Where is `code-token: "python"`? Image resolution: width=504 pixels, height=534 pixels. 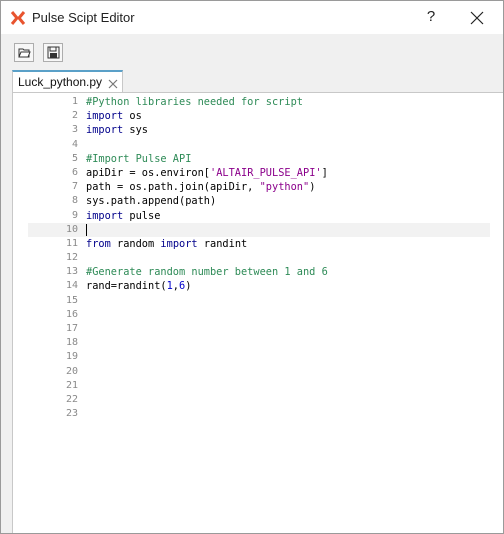
code-token: "python" is located at coordinates (284, 187).